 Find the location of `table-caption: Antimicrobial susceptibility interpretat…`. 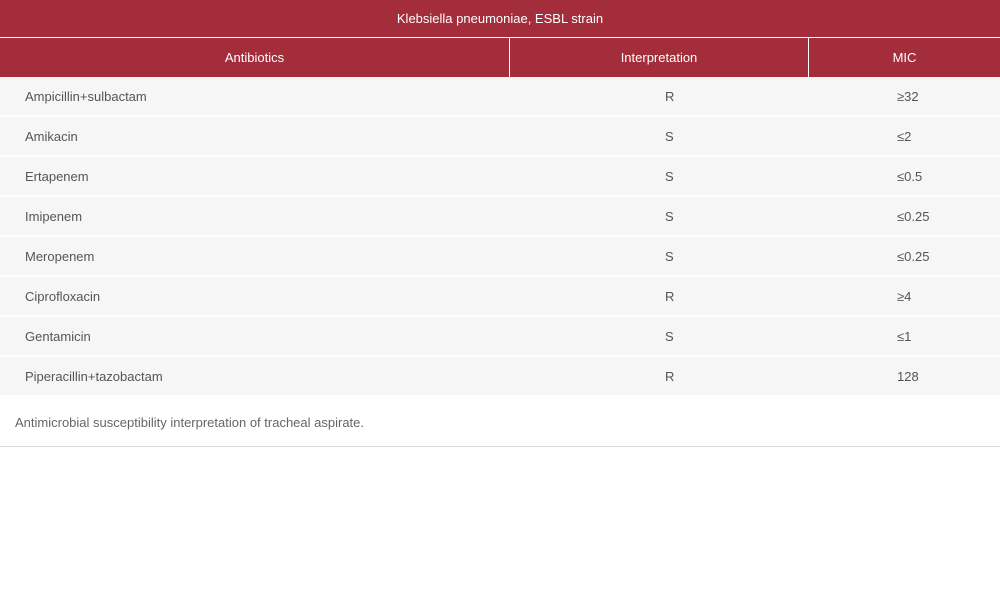

table-caption: Antimicrobial susceptibility interpretat… is located at coordinates (500, 423).